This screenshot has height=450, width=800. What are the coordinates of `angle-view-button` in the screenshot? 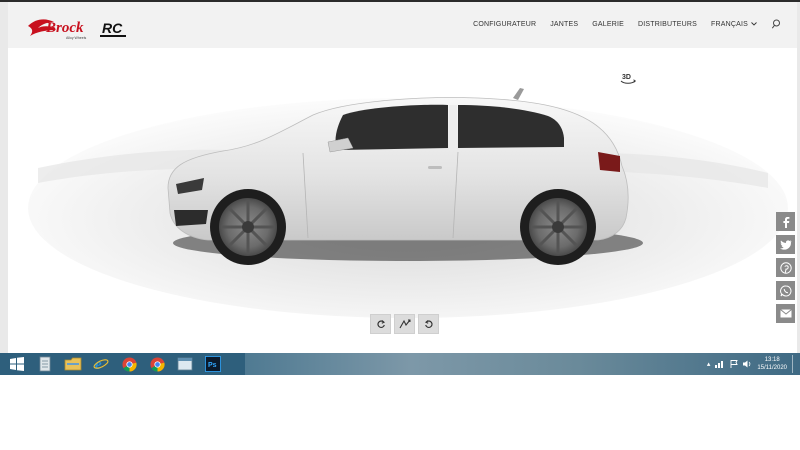 It's located at (404, 324).